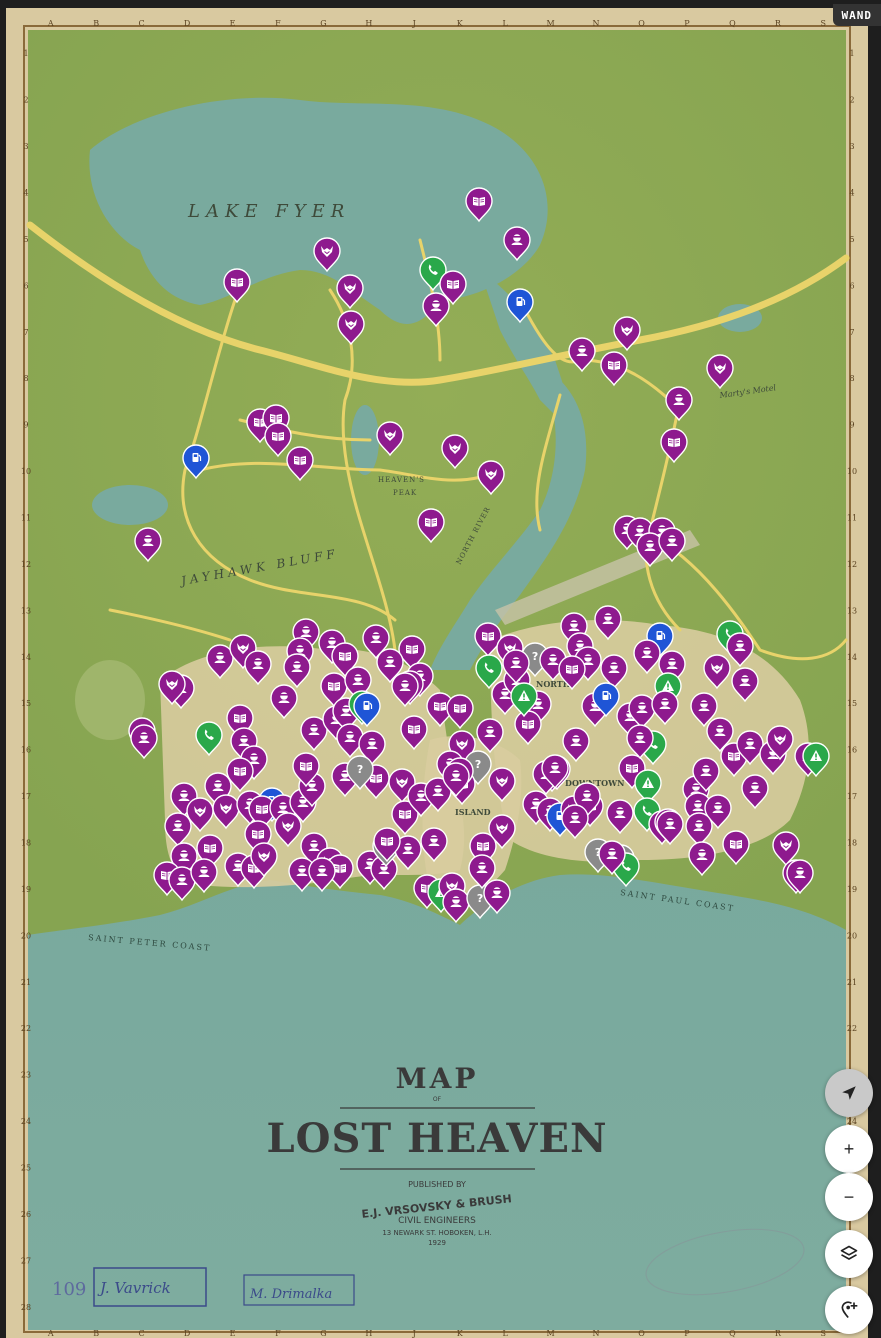 The height and width of the screenshot is (1338, 881). I want to click on add-marker-button, so click(849, 1310).